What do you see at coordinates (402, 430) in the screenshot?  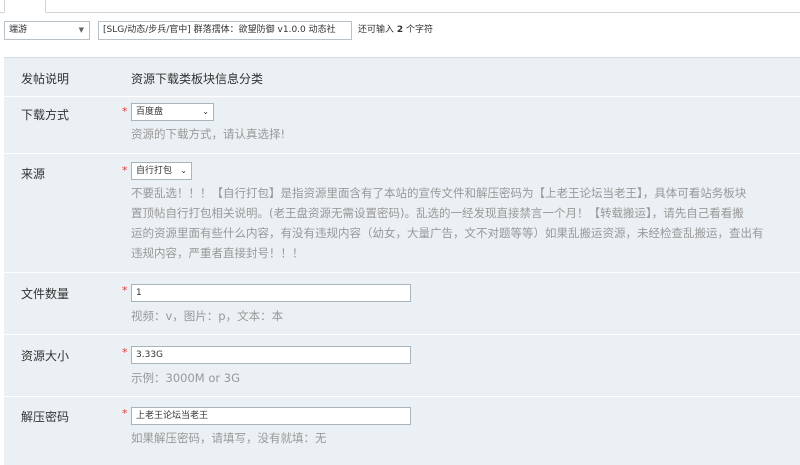 I see `row-password: 解压密码 * 上老王论坛当老王 如果解压密码，请填写，没有就填：无` at bounding box center [402, 430].